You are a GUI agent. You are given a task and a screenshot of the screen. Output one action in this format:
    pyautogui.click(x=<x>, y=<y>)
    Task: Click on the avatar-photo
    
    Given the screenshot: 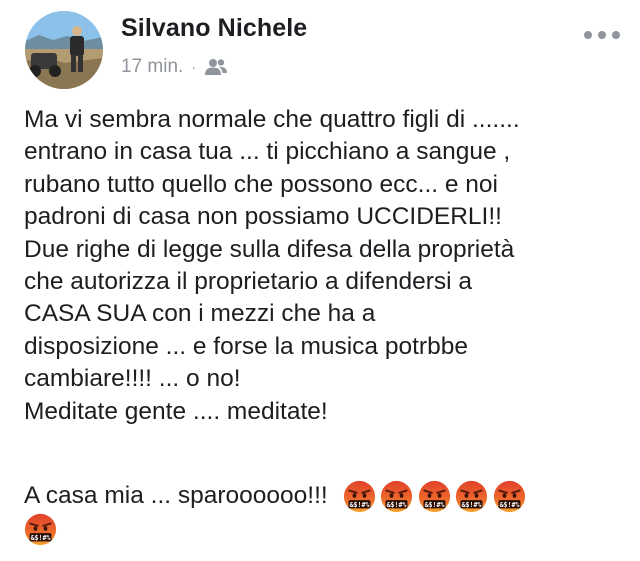 What is the action you would take?
    pyautogui.click(x=64, y=50)
    